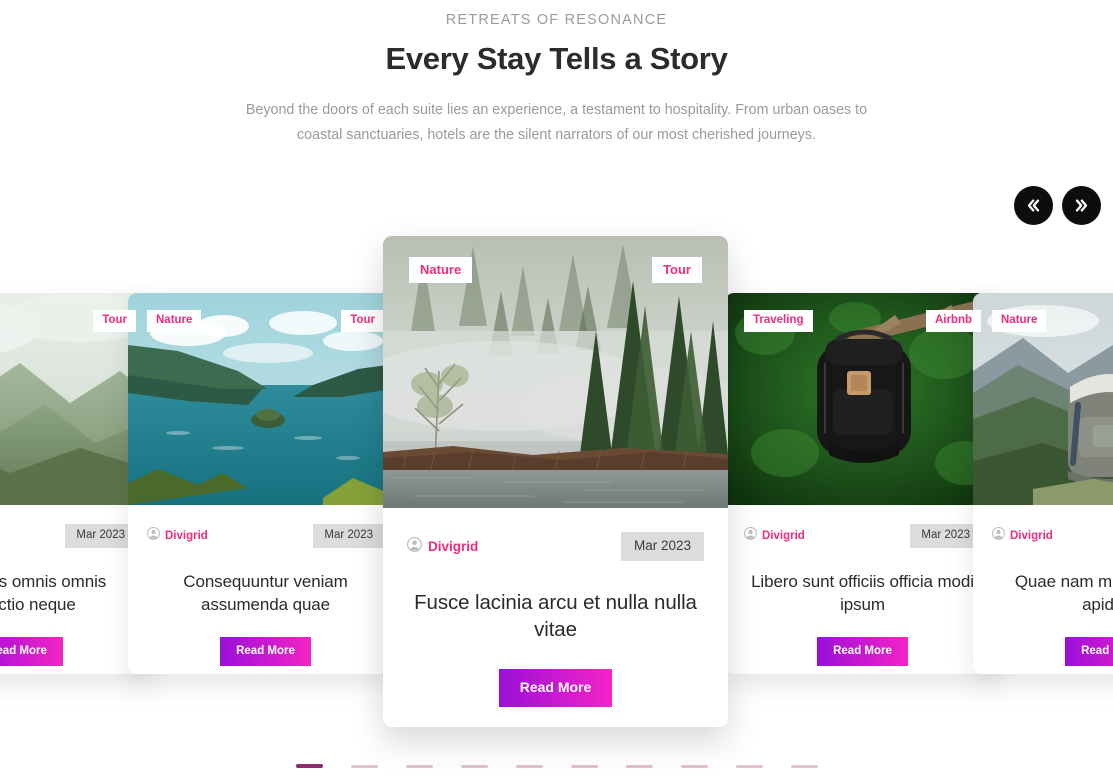 This screenshot has width=1113, height=783. What do you see at coordinates (265, 593) in the screenshot?
I see `card-title: Consequuntur veniam assumenda quae` at bounding box center [265, 593].